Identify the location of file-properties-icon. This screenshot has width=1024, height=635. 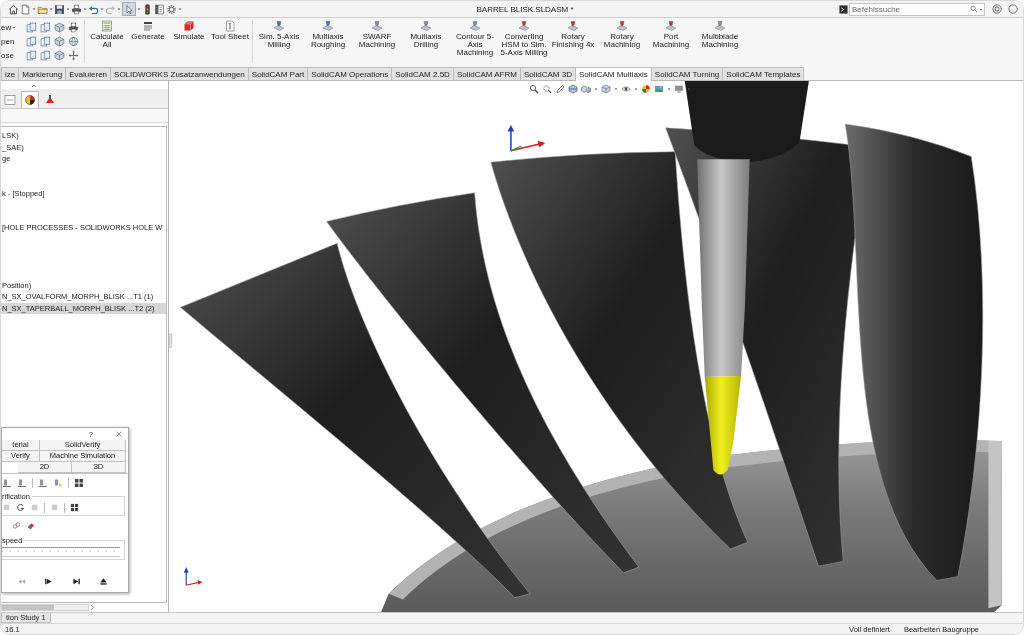
(159, 9).